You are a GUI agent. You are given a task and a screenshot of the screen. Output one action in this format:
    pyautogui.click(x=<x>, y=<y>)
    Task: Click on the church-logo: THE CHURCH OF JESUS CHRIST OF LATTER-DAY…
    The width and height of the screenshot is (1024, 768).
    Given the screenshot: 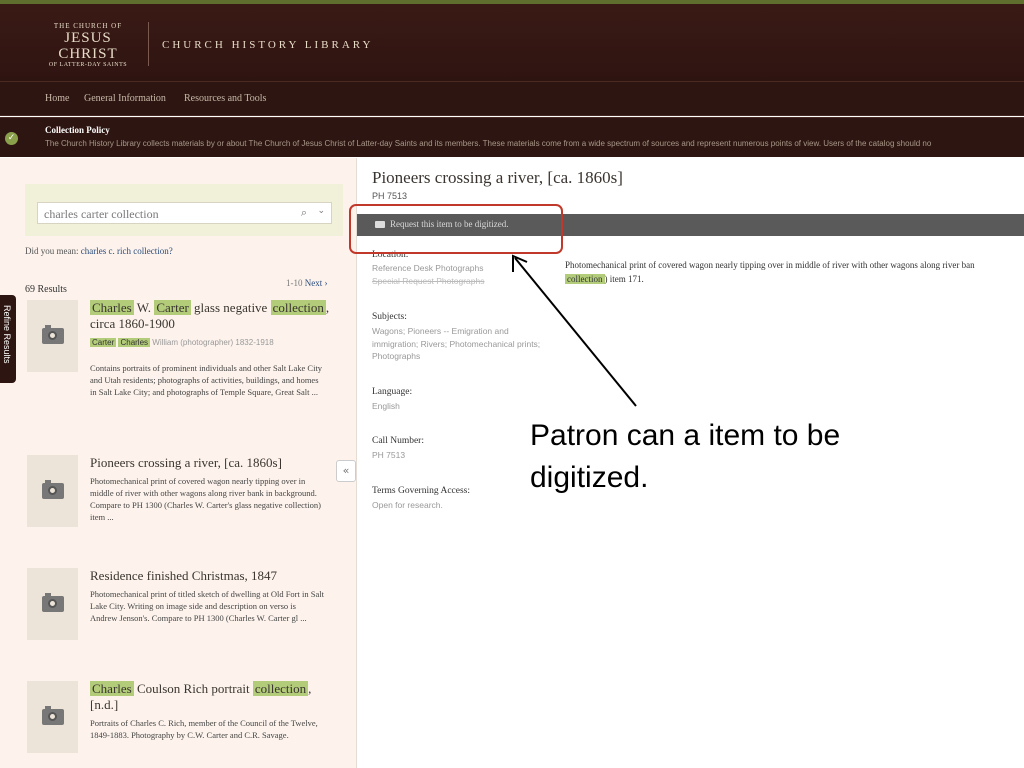 What is the action you would take?
    pyautogui.click(x=88, y=45)
    